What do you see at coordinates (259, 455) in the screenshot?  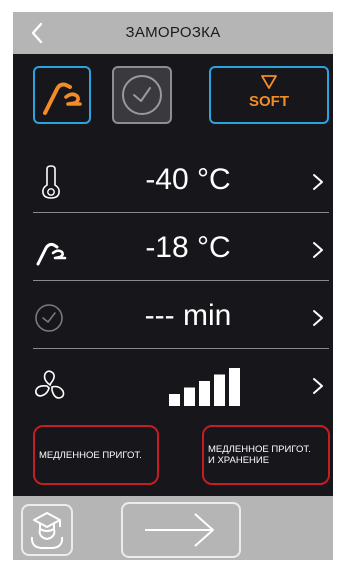 I see `slow-cook-hold-label: МЕДЛЕННОЕ ПРИГОТ. И ХРАНЕНИЕ` at bounding box center [259, 455].